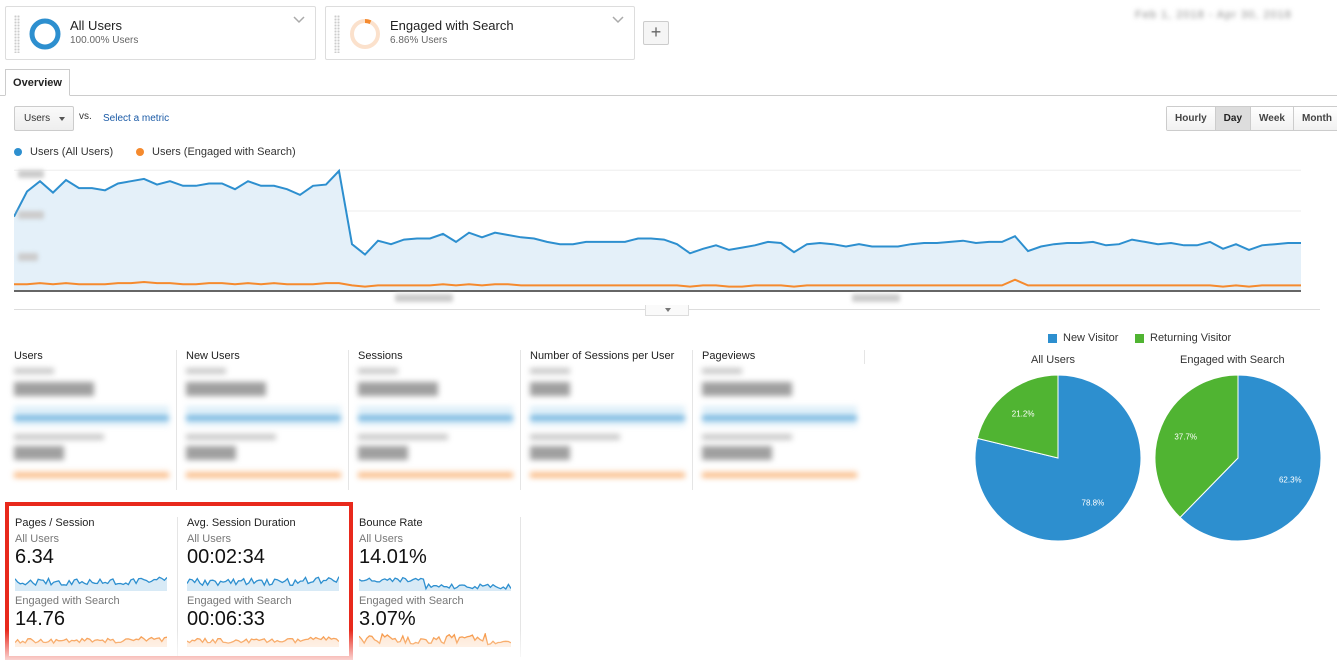  What do you see at coordinates (729, 356) in the screenshot?
I see `scorecard-title: Pageviews` at bounding box center [729, 356].